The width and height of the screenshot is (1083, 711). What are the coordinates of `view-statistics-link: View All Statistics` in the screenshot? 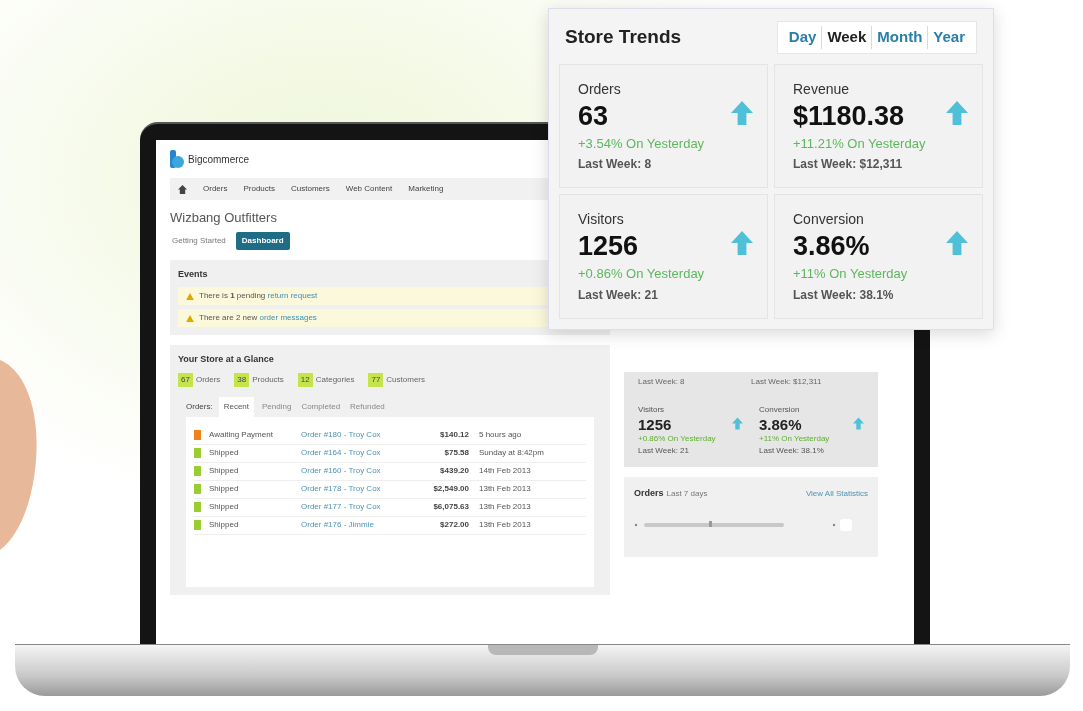 It's located at (836, 493).